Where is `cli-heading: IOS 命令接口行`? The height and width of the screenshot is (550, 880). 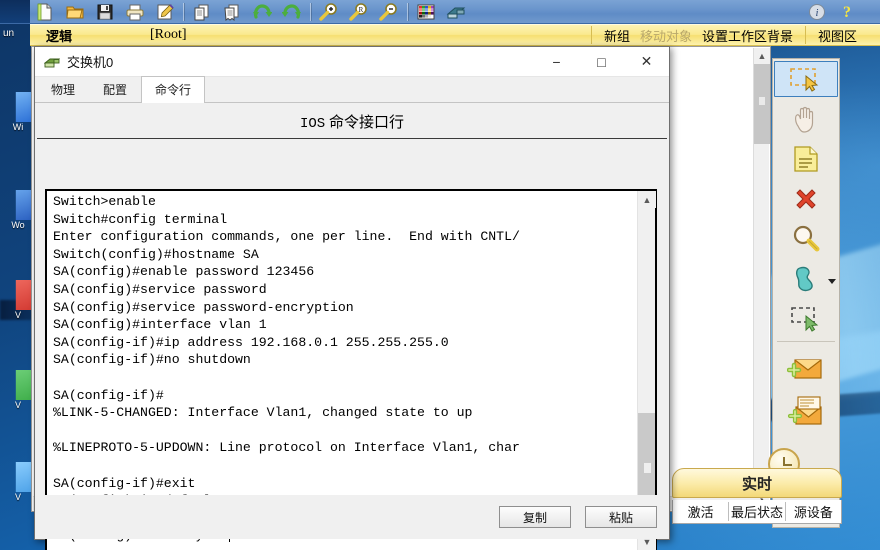
cli-heading: IOS 命令接口行 is located at coordinates (352, 120).